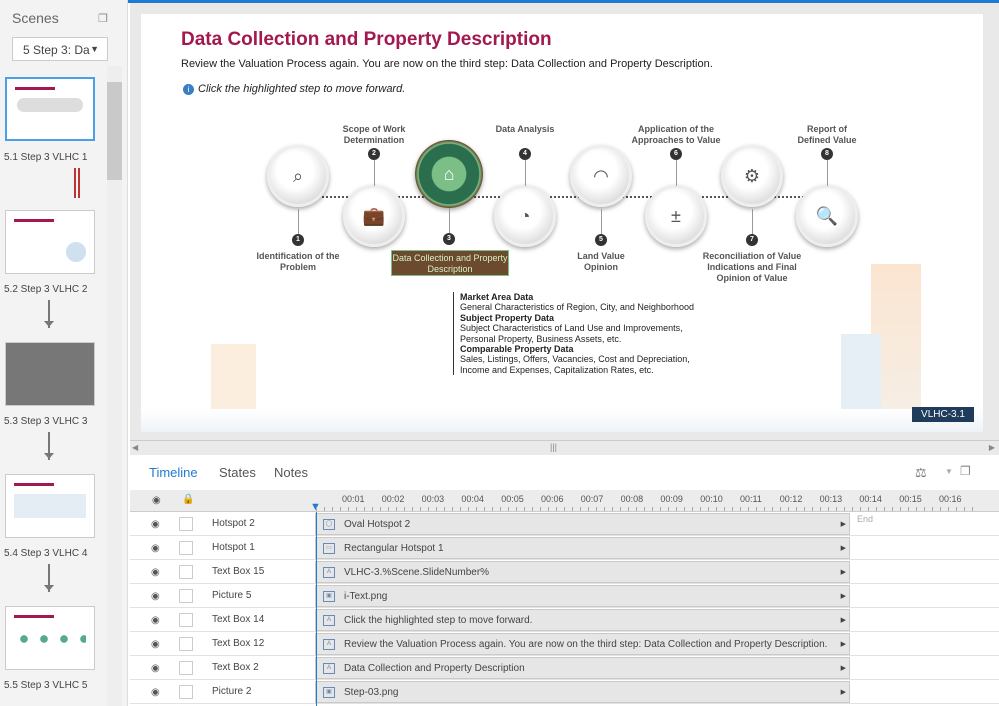 Image resolution: width=999 pixels, height=706 pixels. Describe the element at coordinates (582, 596) in the screenshot. I see `timeline-bar: ▣ i-Text.png ▶` at that location.